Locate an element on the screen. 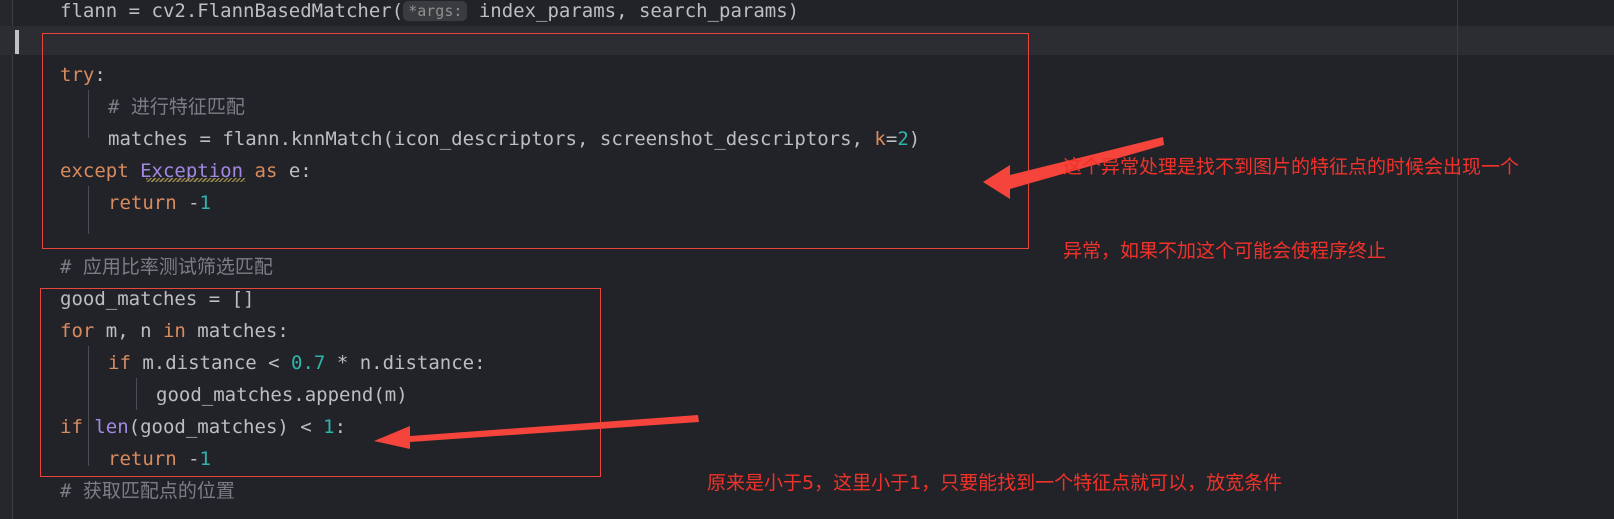 This screenshot has width=1614, height=519. code-line: # 应用比率测试筛选匹配 is located at coordinates (166, 267).